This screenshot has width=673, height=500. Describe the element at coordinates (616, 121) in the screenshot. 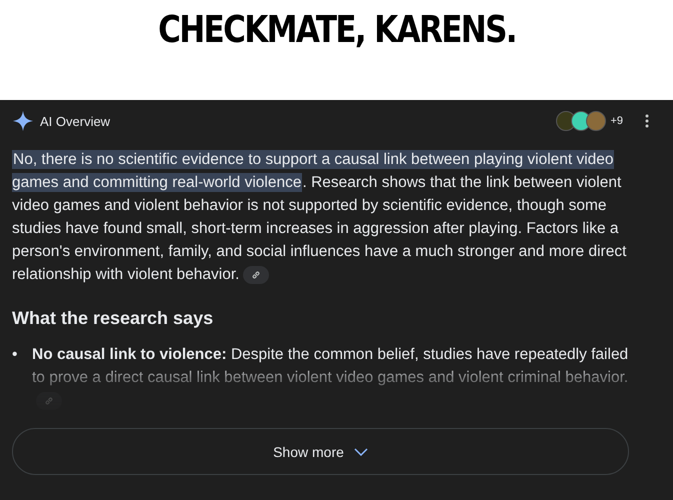

I see `source-count: +9` at that location.